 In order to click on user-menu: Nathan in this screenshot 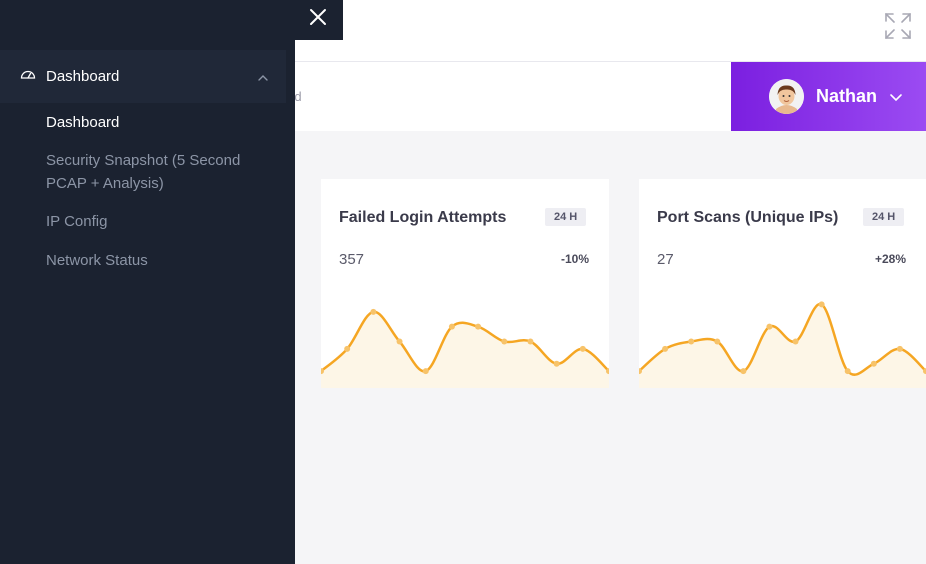, I will do `click(828, 96)`.